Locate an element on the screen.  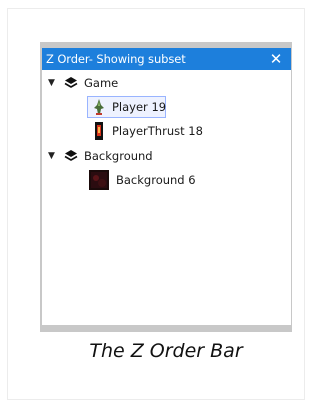
tree-group-background: ▼ Background is located at coordinates (166, 156).